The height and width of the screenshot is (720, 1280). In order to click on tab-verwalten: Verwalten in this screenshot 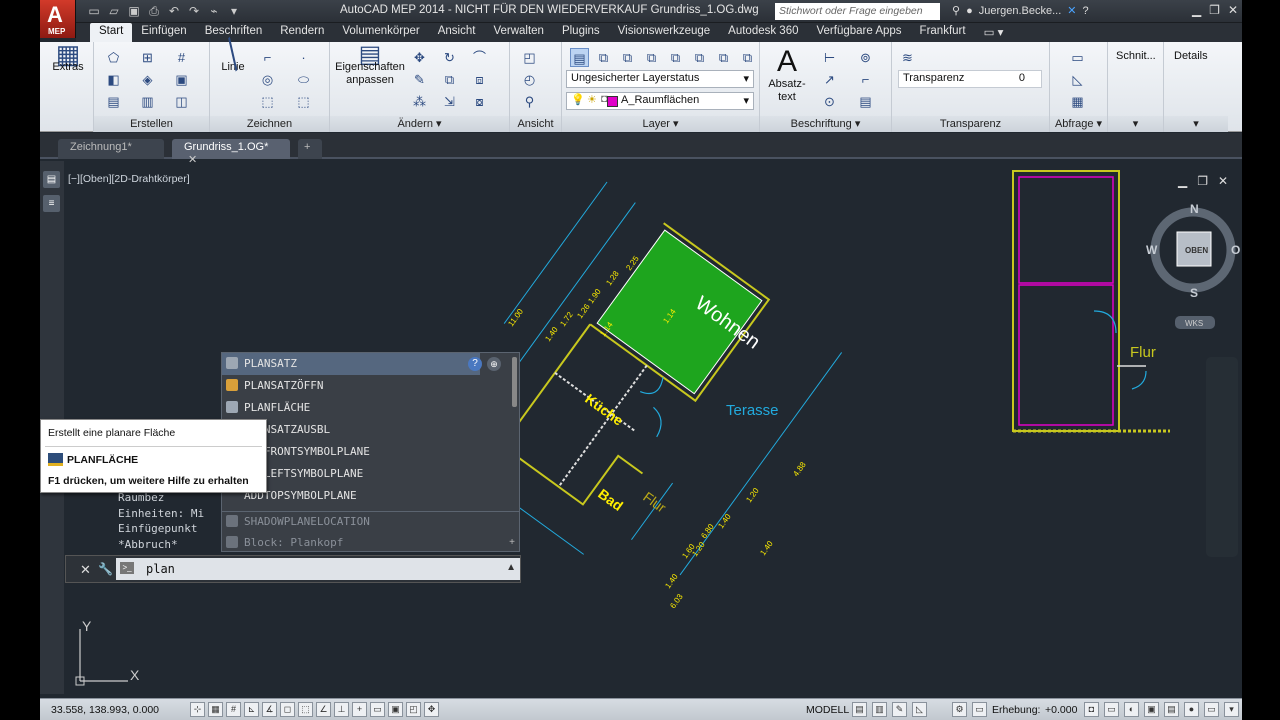, I will do `click(518, 32)`.